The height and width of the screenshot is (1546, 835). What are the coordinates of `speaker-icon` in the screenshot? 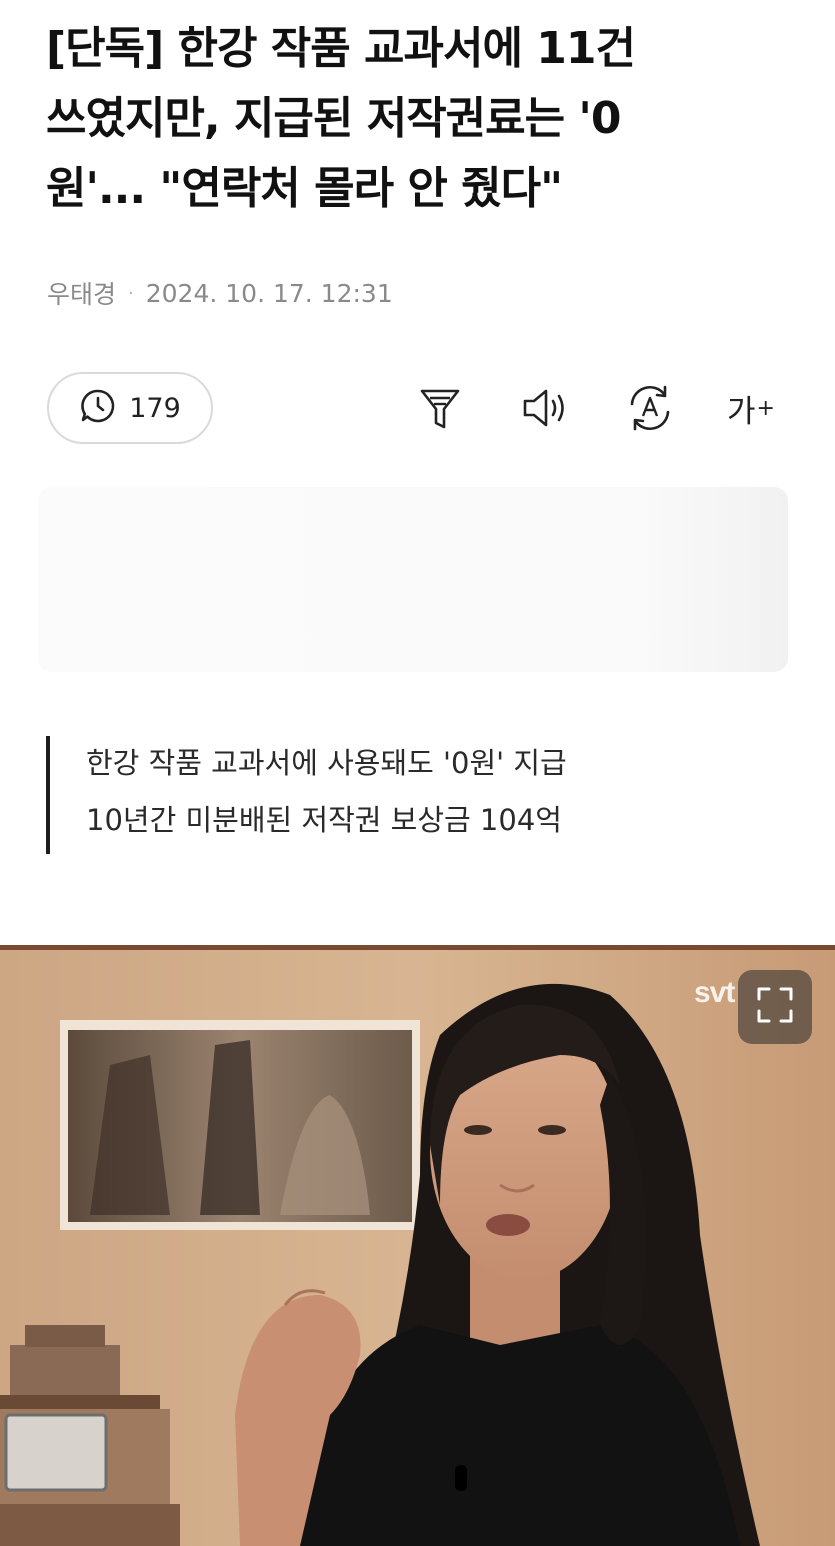 It's located at (547, 408).